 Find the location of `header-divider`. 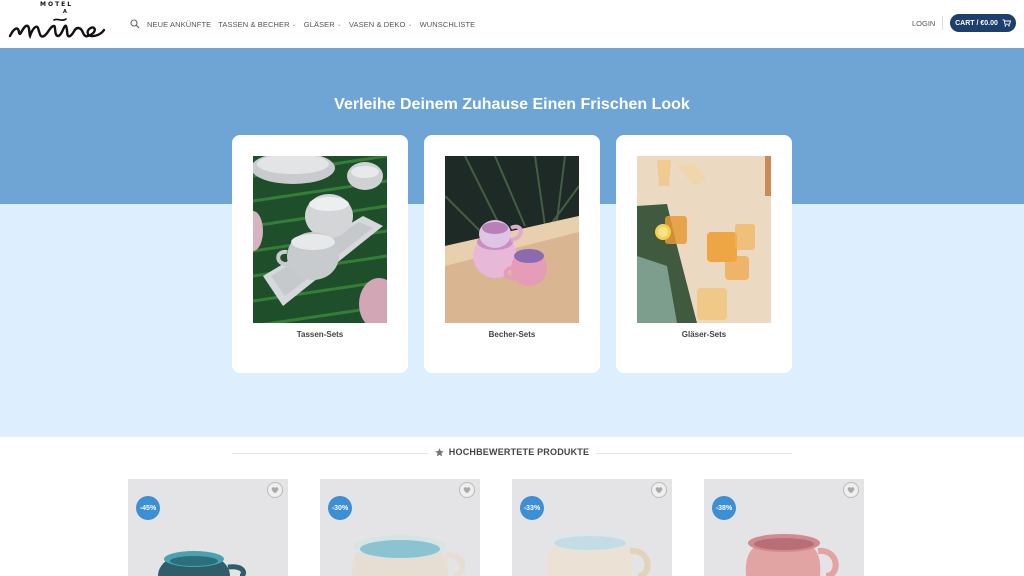

header-divider is located at coordinates (942, 23).